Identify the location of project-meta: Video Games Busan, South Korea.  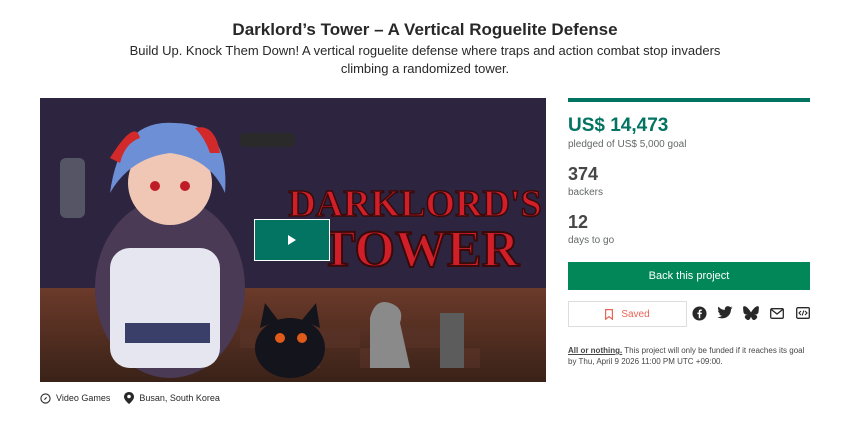
(130, 398).